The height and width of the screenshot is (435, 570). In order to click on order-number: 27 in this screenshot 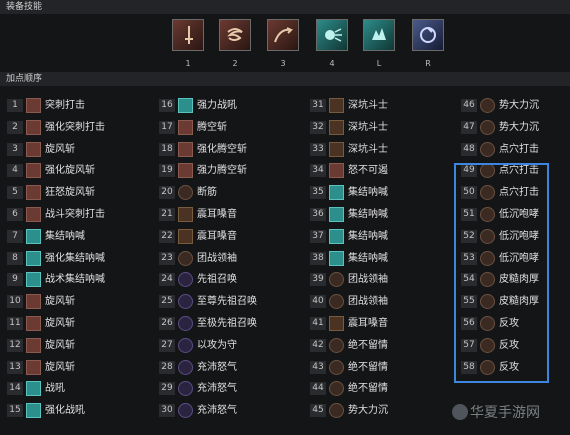, I will do `click(167, 345)`.